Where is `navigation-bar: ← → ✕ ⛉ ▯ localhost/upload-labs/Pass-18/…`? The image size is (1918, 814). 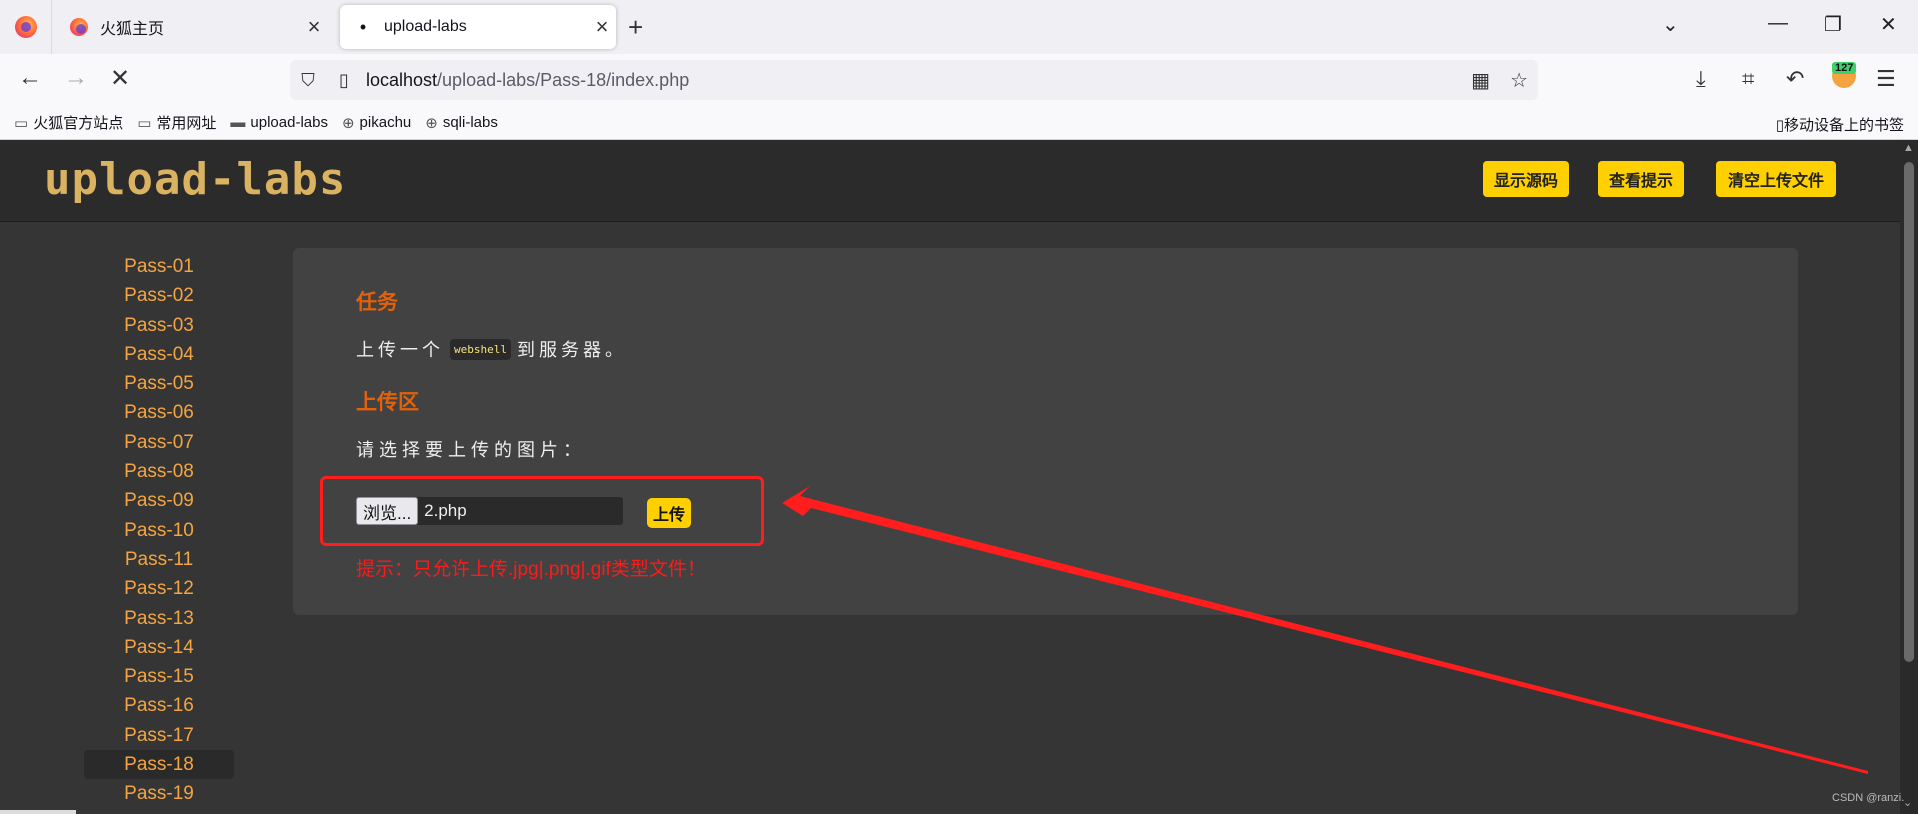
navigation-bar: ← → ✕ ⛉ ▯ localhost/upload-labs/Pass-18/… is located at coordinates (959, 80).